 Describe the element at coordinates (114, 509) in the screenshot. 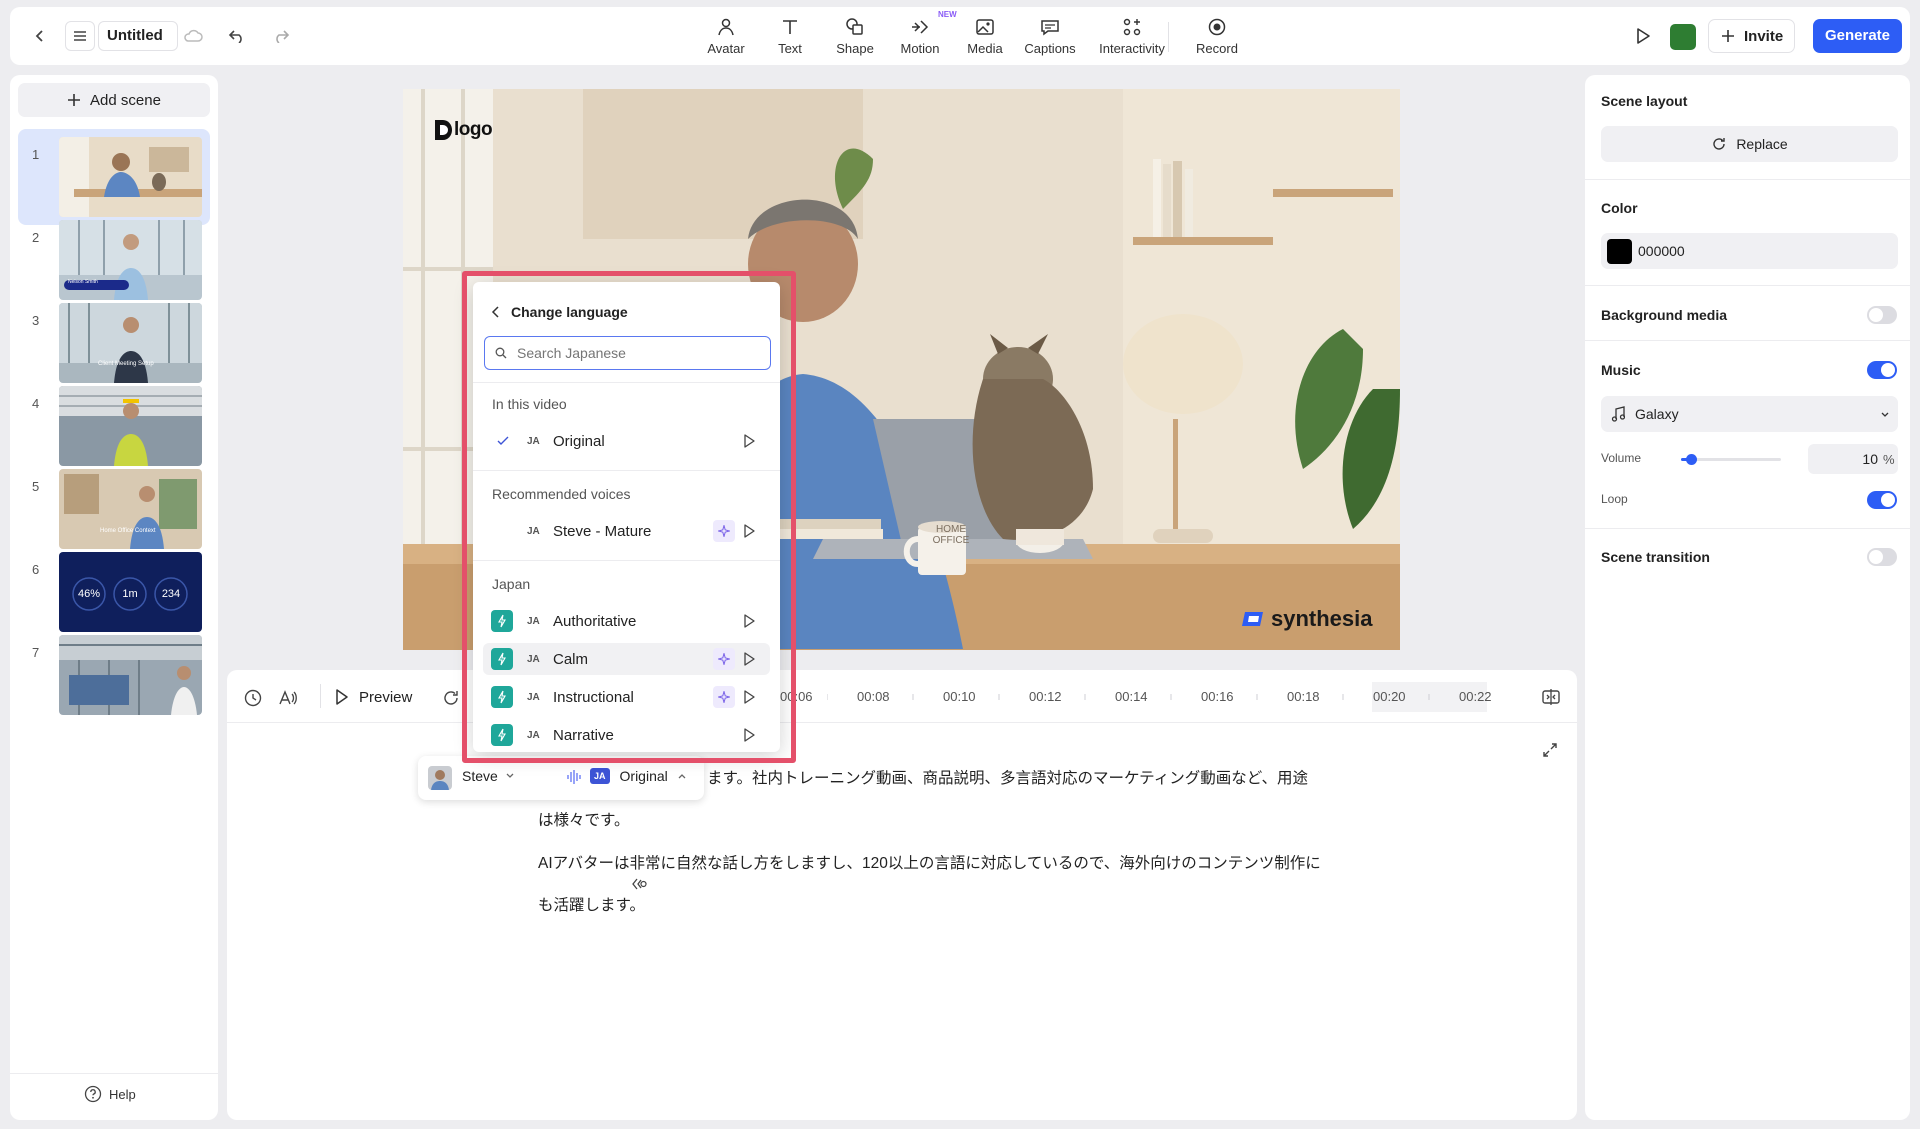

I see `scene-item: 5 Home Office Context` at that location.